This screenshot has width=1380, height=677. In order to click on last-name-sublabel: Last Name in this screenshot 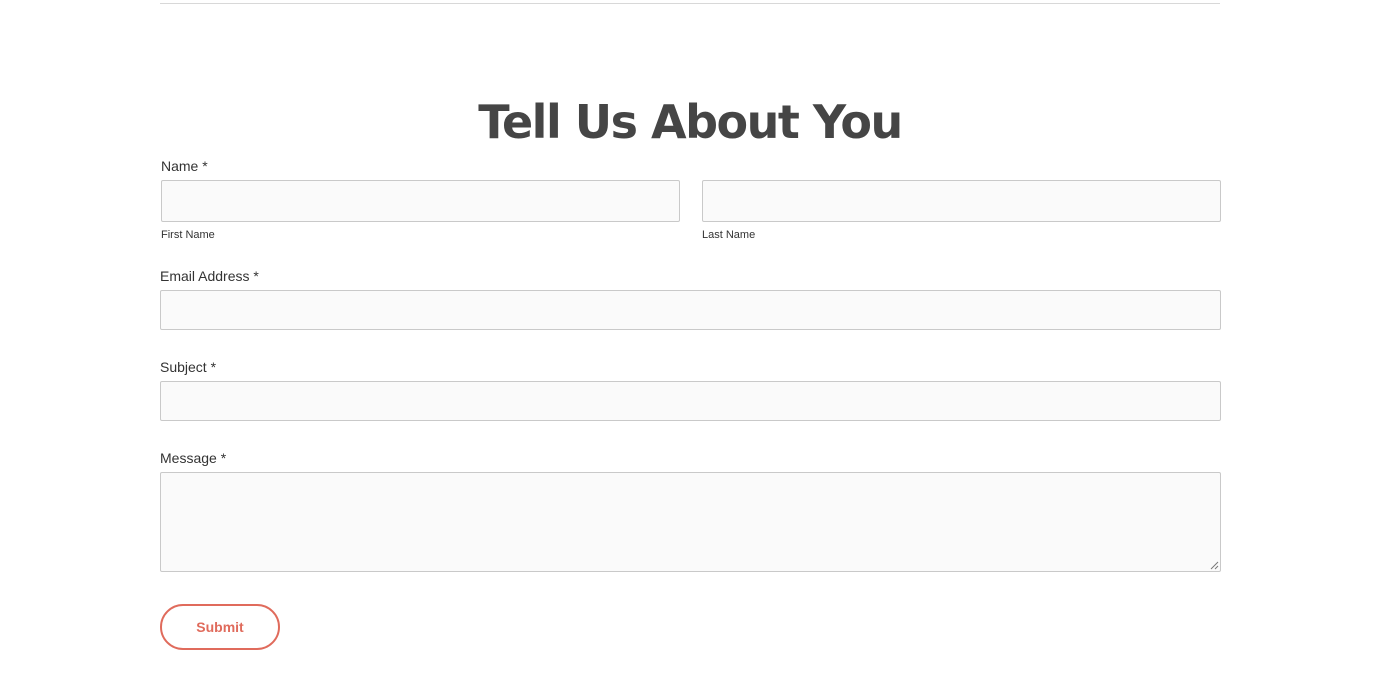, I will do `click(729, 235)`.